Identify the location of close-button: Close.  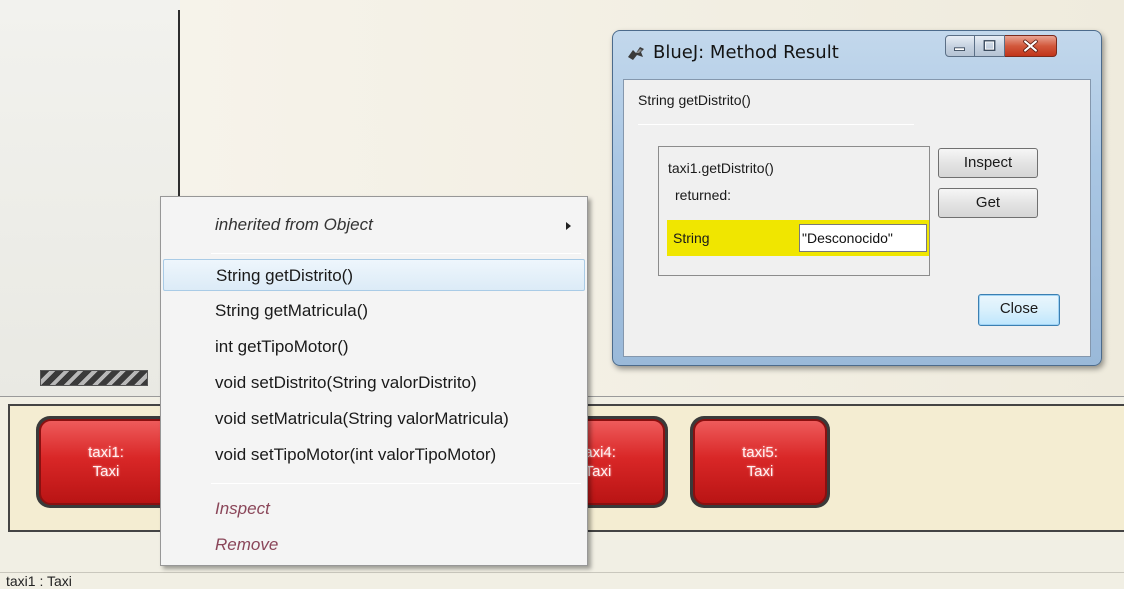
(1019, 310).